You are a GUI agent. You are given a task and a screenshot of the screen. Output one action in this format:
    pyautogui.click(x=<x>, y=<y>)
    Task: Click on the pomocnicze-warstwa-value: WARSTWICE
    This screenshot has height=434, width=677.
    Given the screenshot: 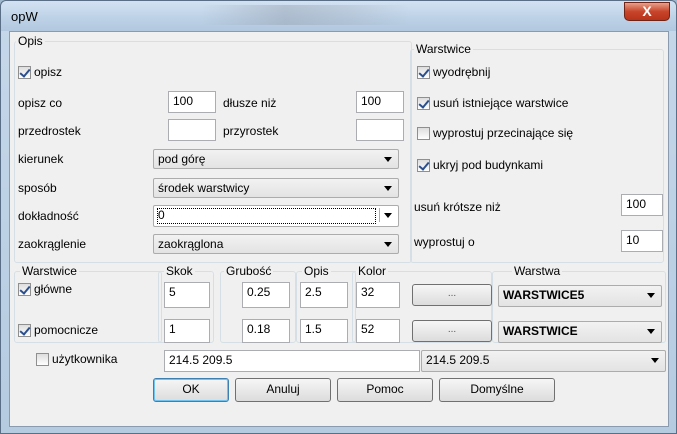 What is the action you would take?
    pyautogui.click(x=540, y=331)
    